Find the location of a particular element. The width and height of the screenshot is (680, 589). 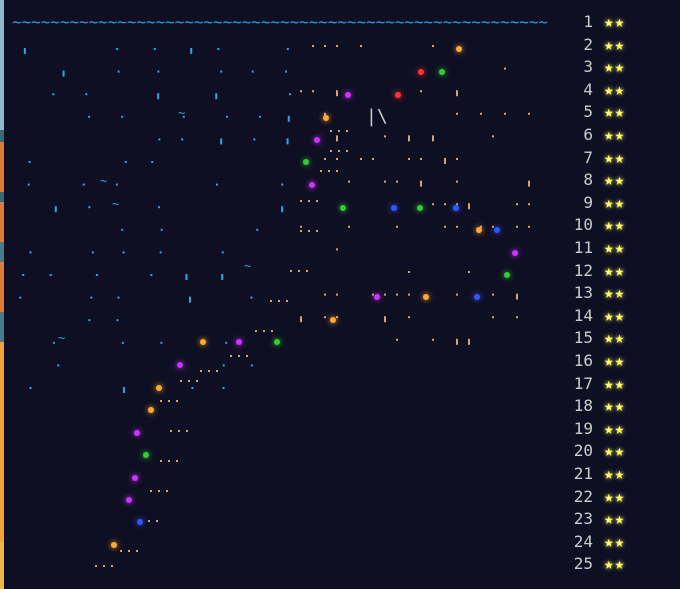

calendar-day-9: 9 ★★ is located at coordinates (620, 203).